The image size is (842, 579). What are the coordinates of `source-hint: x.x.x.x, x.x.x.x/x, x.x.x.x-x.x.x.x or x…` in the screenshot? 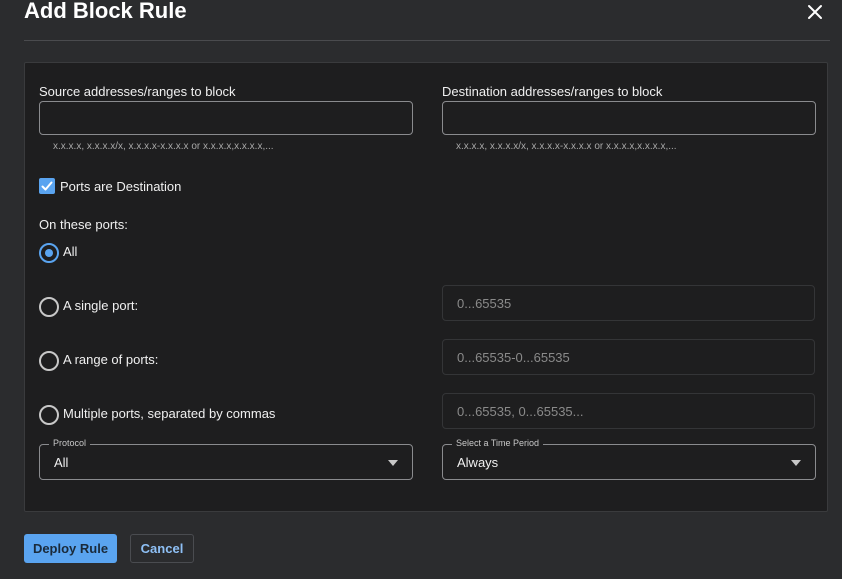 It's located at (163, 146).